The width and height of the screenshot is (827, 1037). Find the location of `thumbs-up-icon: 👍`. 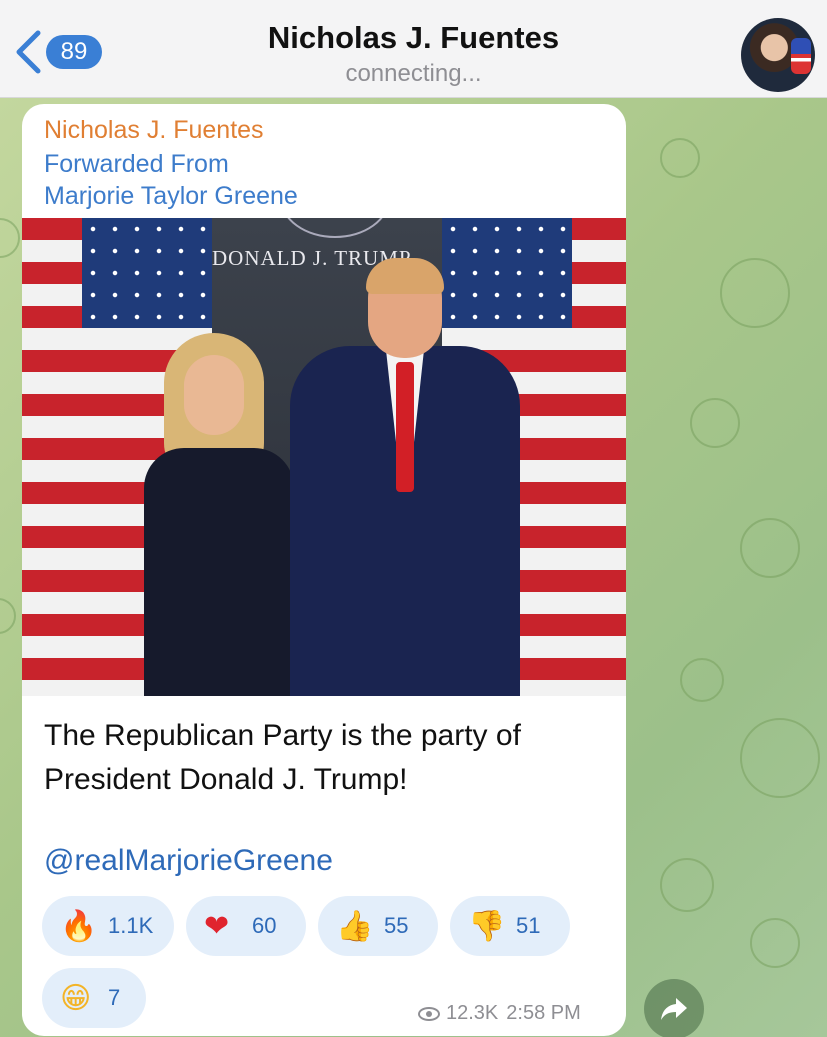

thumbs-up-icon: 👍 is located at coordinates (355, 926).